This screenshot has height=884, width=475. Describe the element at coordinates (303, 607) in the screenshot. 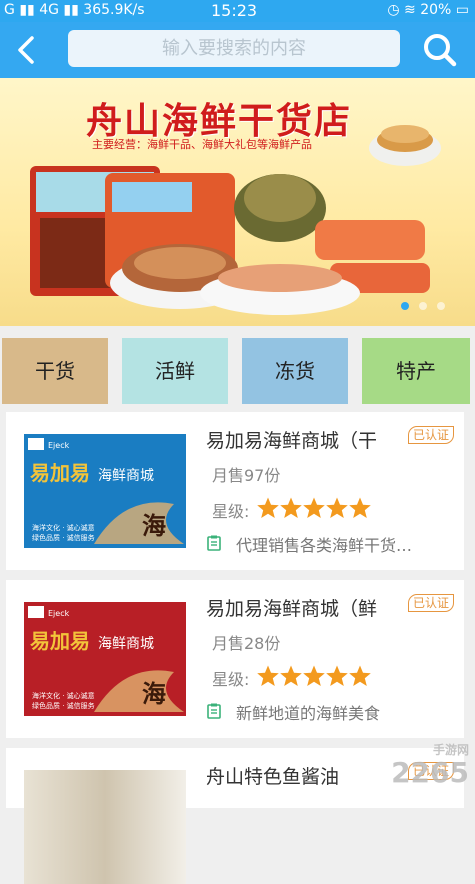

I see `store-name: 易加易海鲜商城（鲜` at that location.